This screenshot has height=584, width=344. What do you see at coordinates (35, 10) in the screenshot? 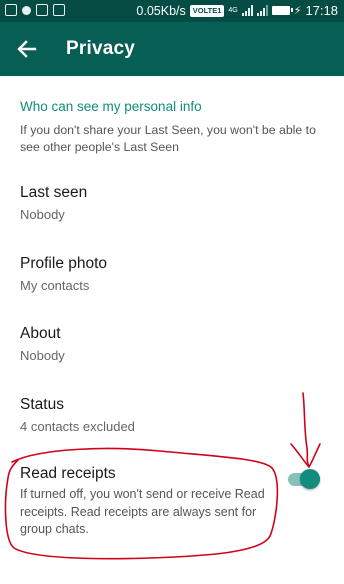
I see `notification-icons` at bounding box center [35, 10].